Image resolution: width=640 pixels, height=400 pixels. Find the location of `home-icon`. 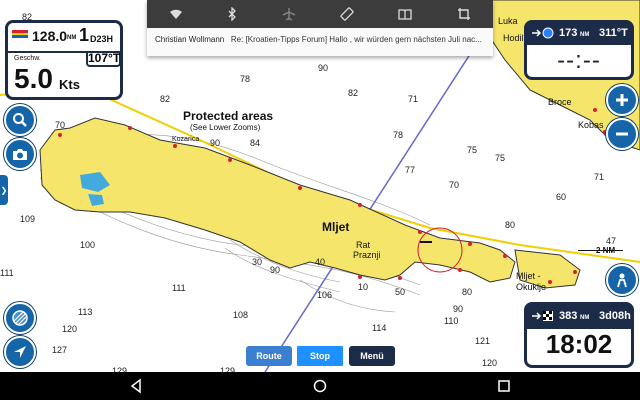

home-icon is located at coordinates (320, 386).